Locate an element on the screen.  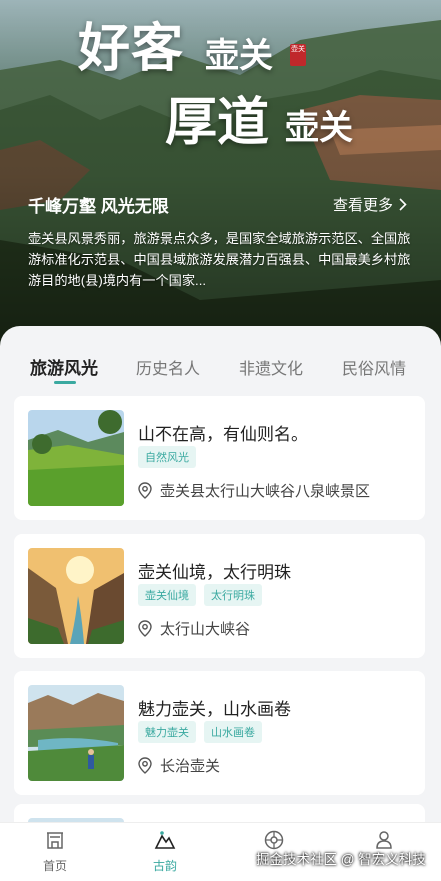
calligraphy-title-2-small: 壶关 is located at coordinates (319, 128).